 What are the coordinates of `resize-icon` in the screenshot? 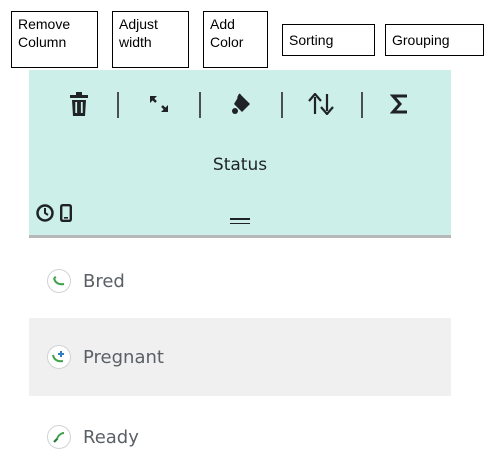 It's located at (159, 104).